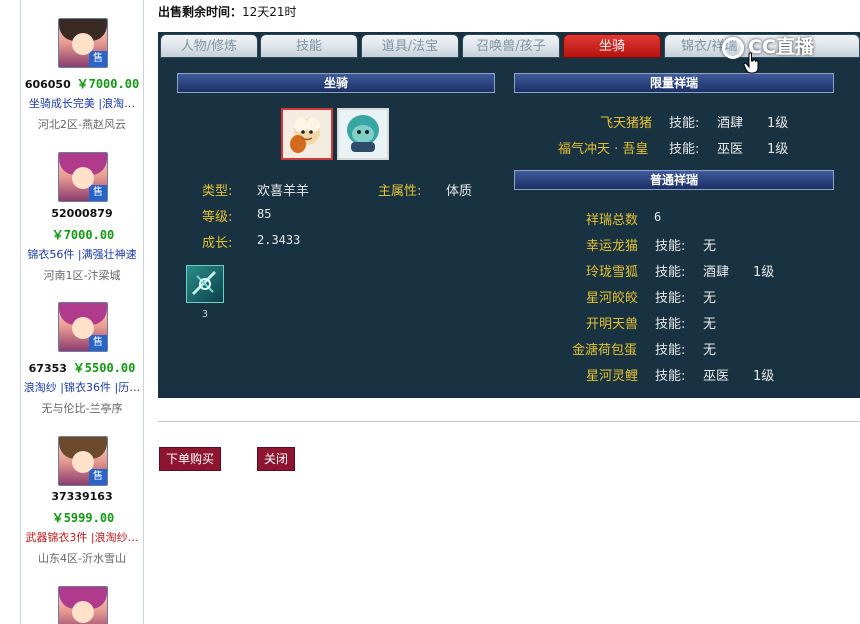 The width and height of the screenshot is (860, 624). I want to click on type-value: 欢喜羊羊, so click(283, 191).